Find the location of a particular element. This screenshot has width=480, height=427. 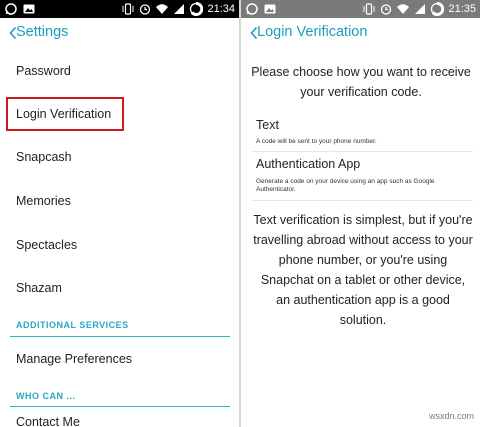

settings-header: Settings is located at coordinates (119, 33).